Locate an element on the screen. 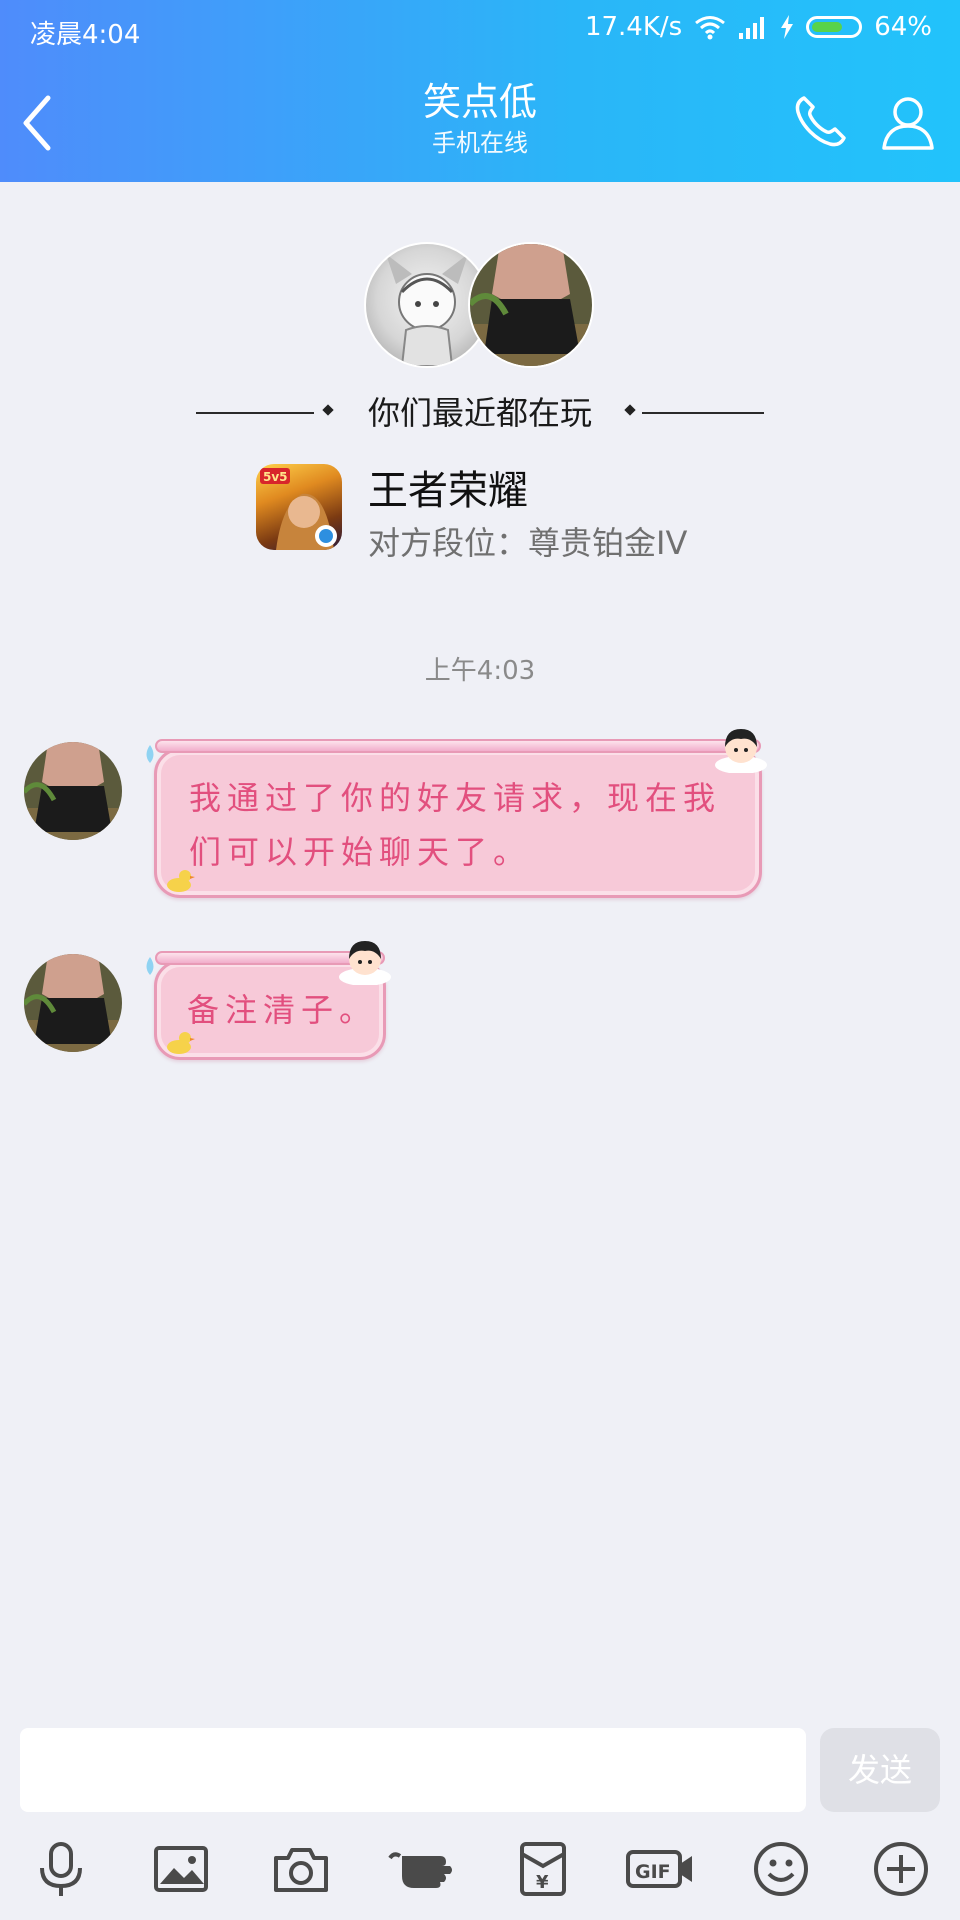 Image resolution: width=960 pixels, height=1920 pixels. emoji-icon is located at coordinates (781, 1869).